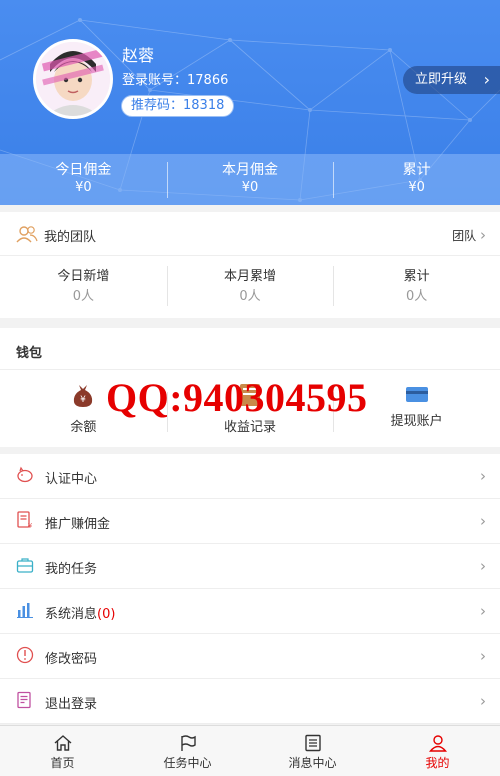 The width and height of the screenshot is (500, 776). I want to click on wallet-title: 钱包, so click(29, 353).